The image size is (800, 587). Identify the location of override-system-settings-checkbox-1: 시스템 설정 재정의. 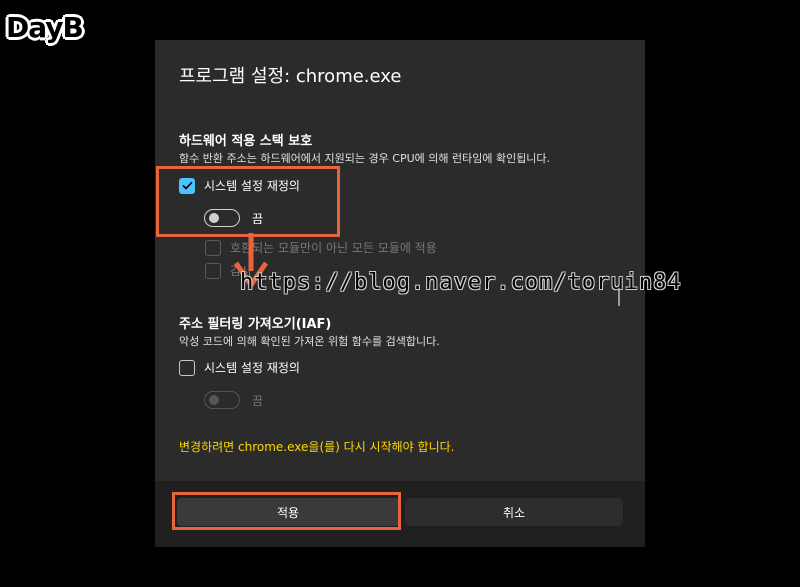
(239, 185).